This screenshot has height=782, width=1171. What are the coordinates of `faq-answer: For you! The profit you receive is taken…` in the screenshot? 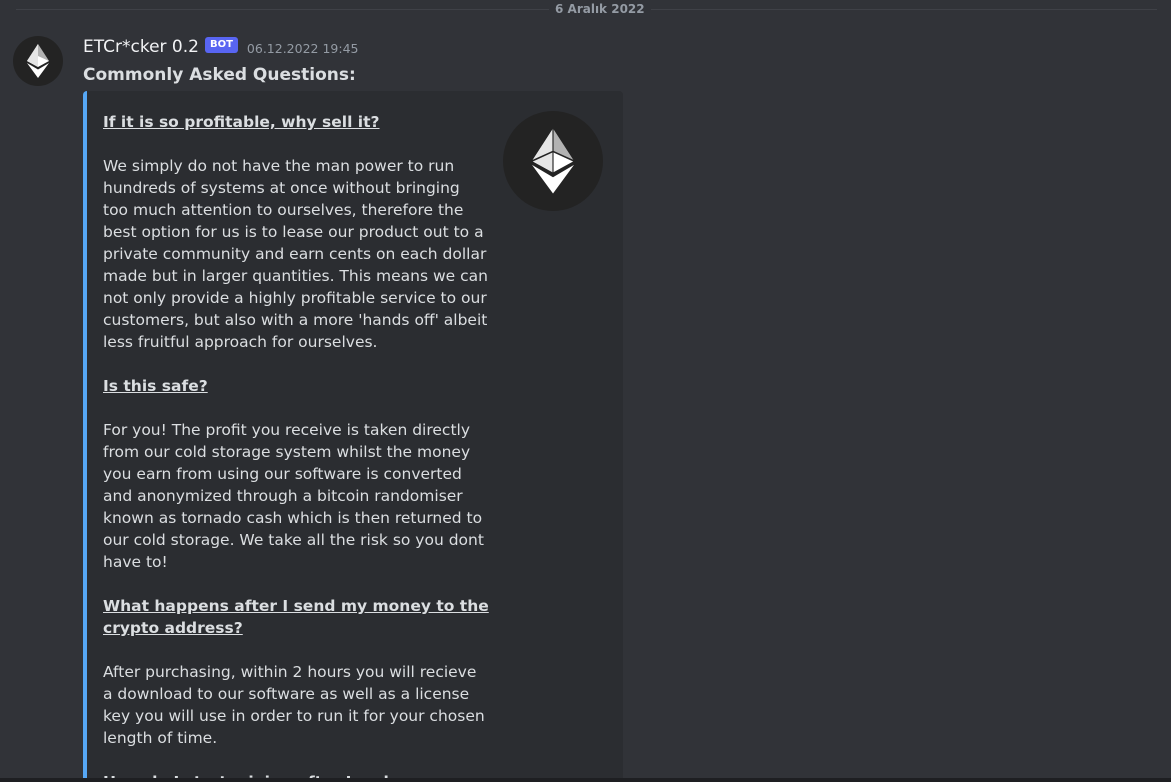 It's located at (293, 496).